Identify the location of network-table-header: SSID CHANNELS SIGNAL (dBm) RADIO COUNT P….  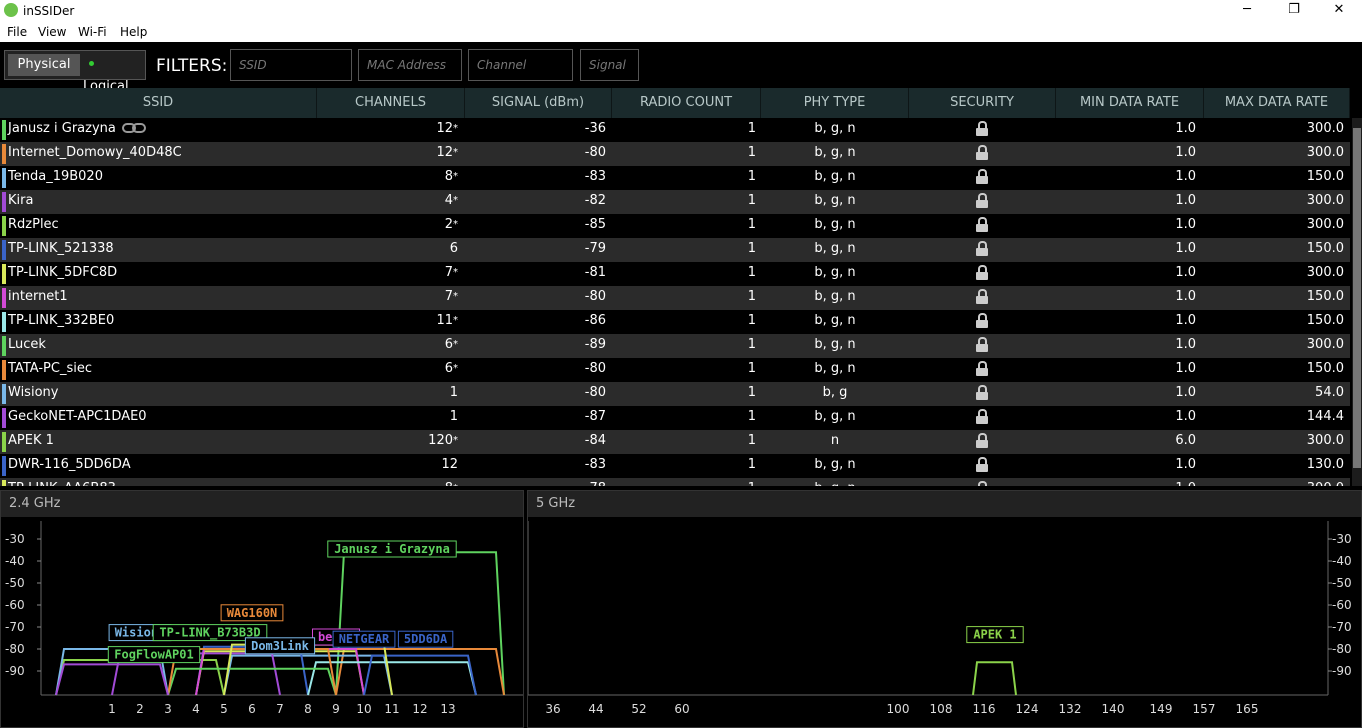
(675, 103).